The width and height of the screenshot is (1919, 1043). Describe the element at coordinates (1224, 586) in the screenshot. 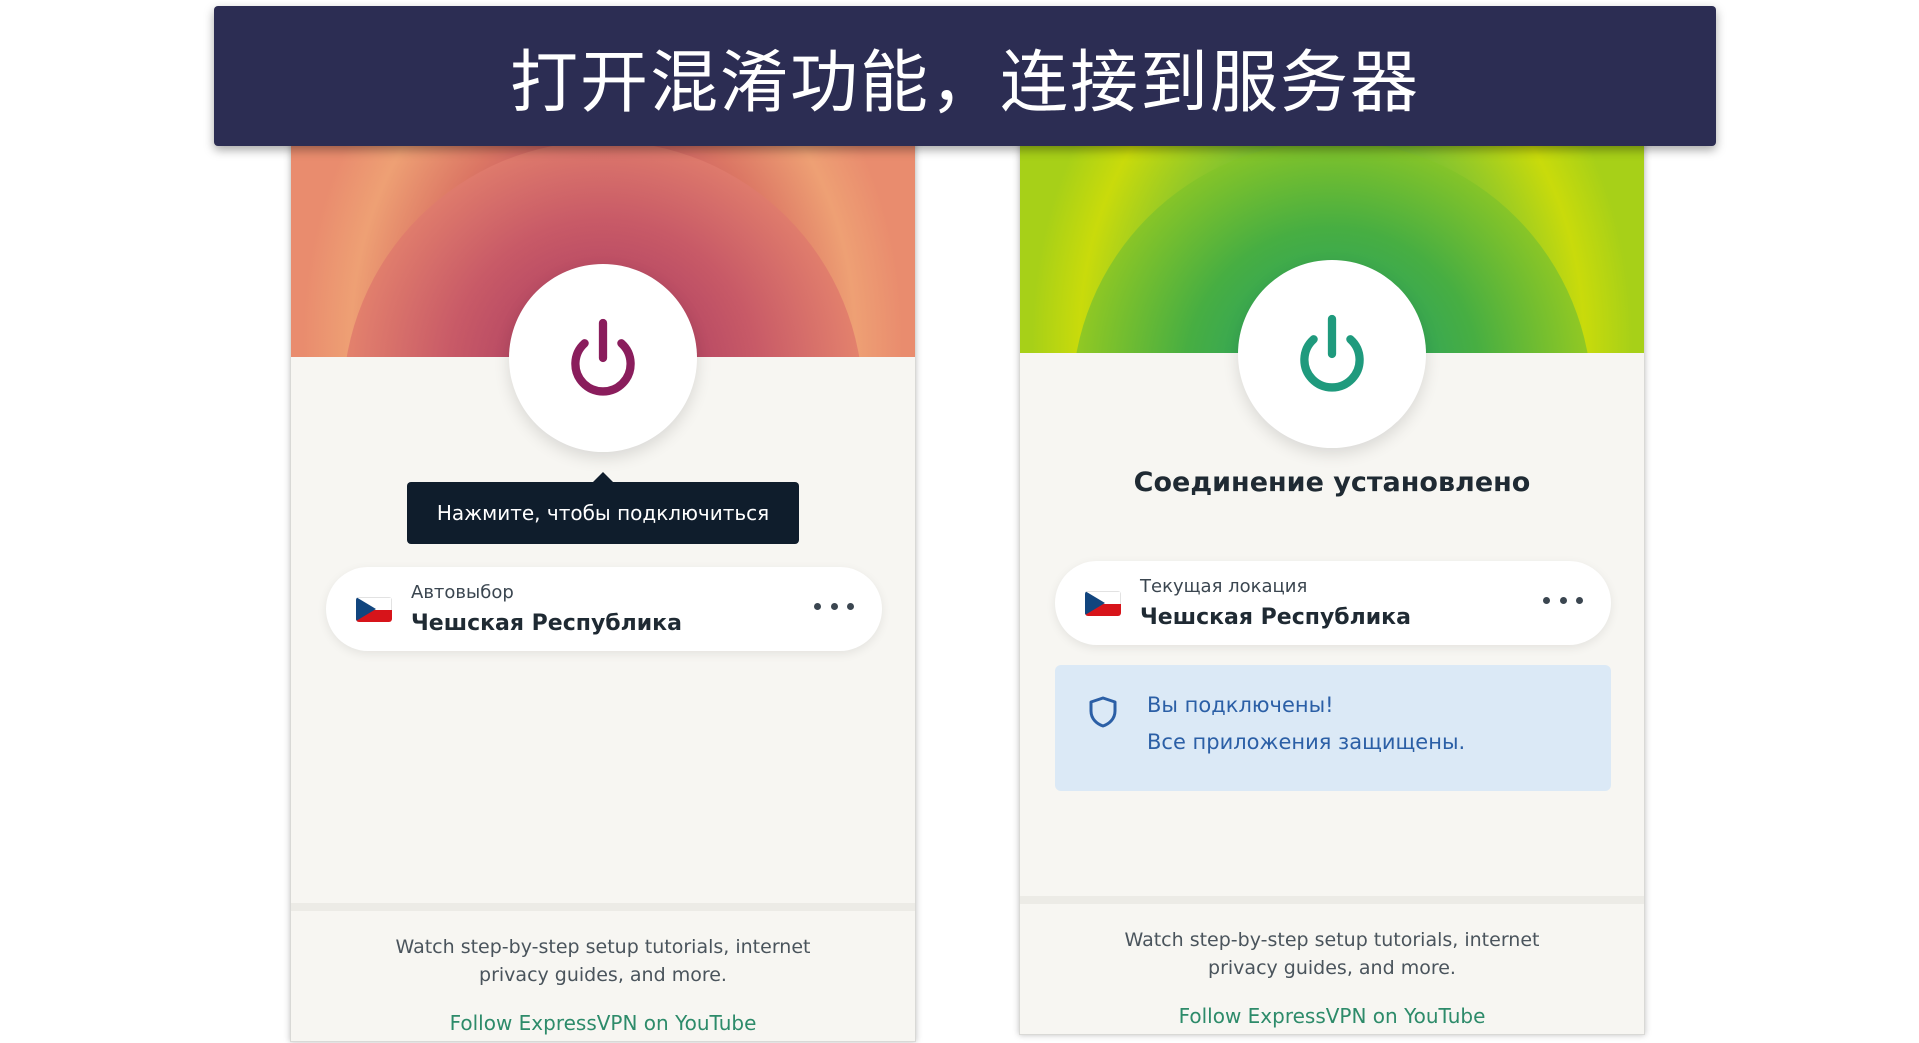

I see `location-label: Текущая локация` at that location.